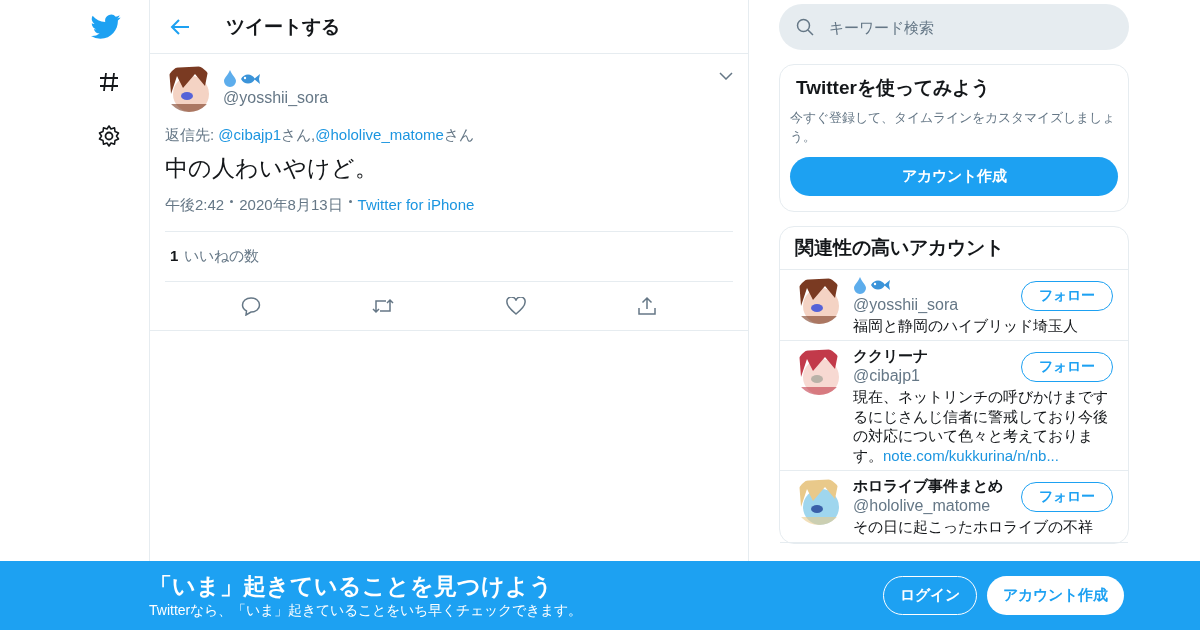  Describe the element at coordinates (109, 82) in the screenshot. I see `hashtag-icon` at that location.